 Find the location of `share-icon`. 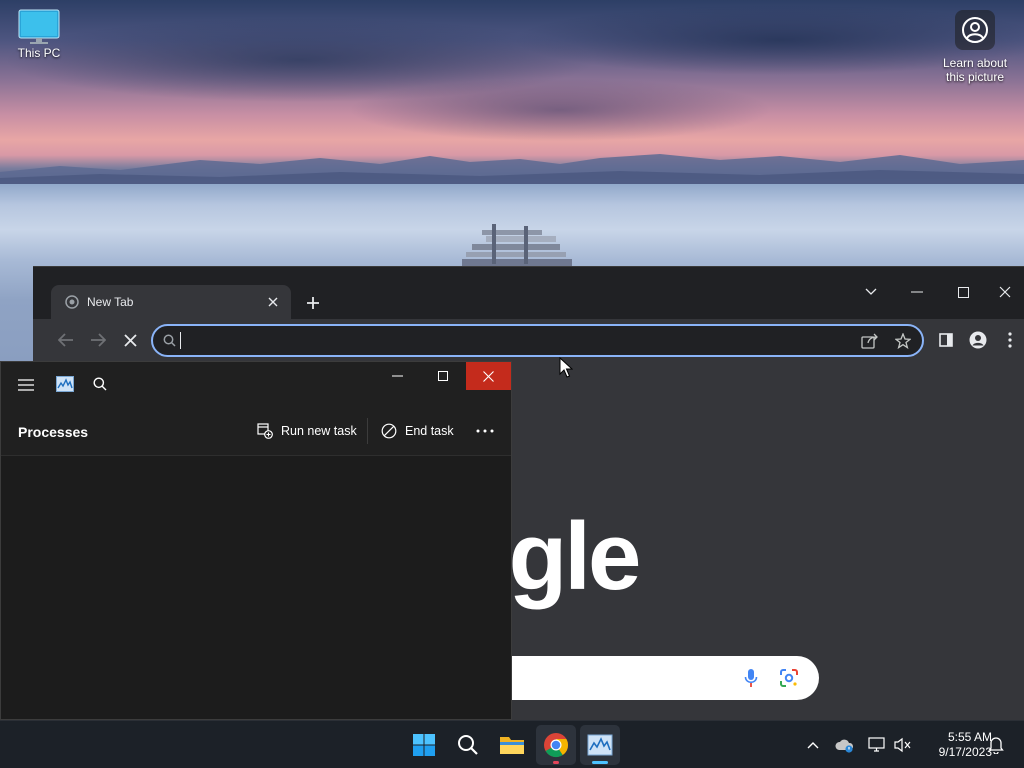

share-icon is located at coordinates (870, 343).